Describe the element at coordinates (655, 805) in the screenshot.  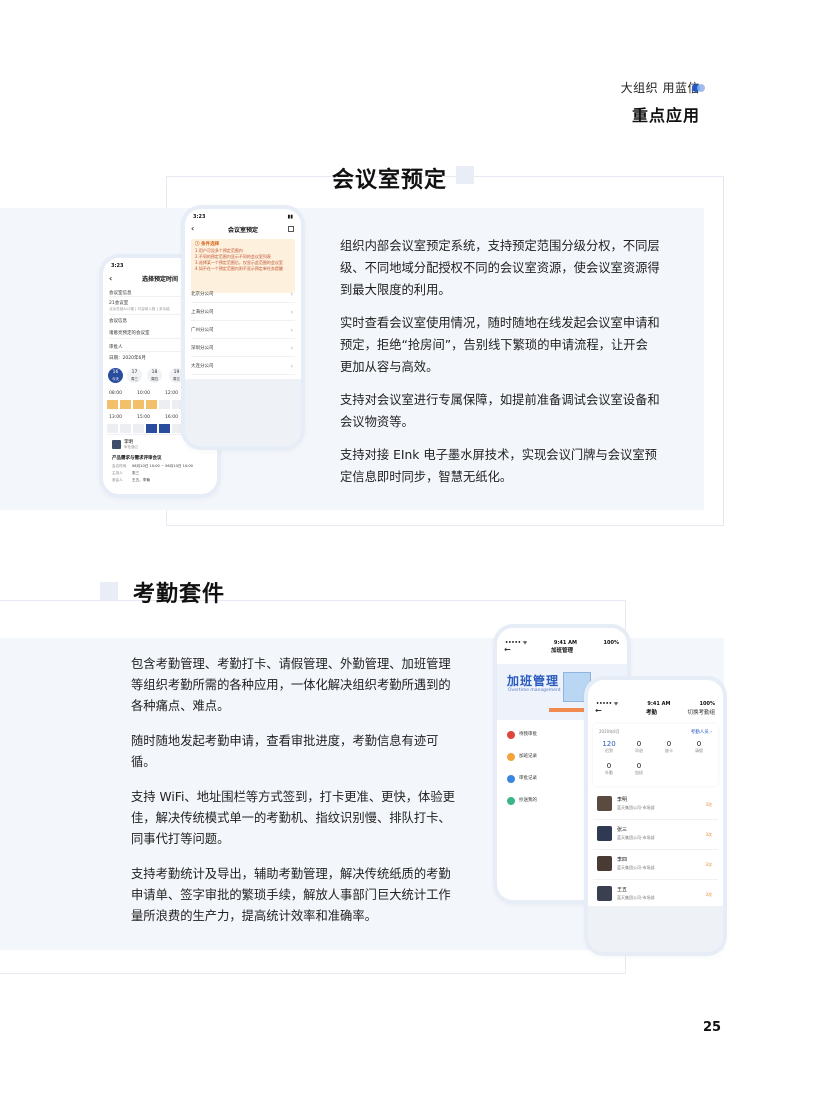
I see `person-row: 李明 蓝天集团公司-市场部 3次` at that location.